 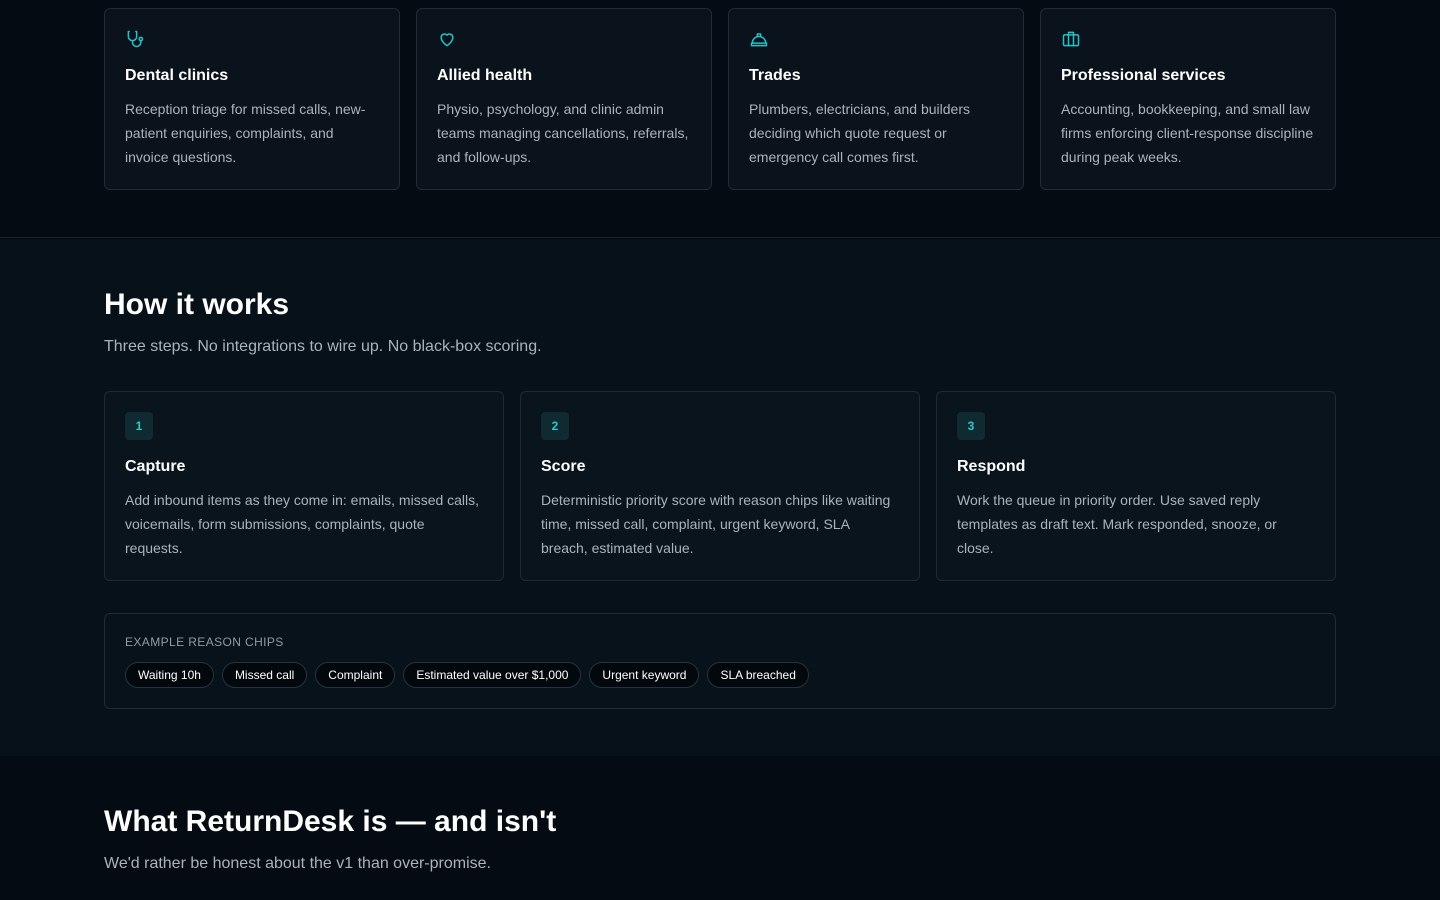 I want to click on section-title: How it works, so click(x=197, y=304).